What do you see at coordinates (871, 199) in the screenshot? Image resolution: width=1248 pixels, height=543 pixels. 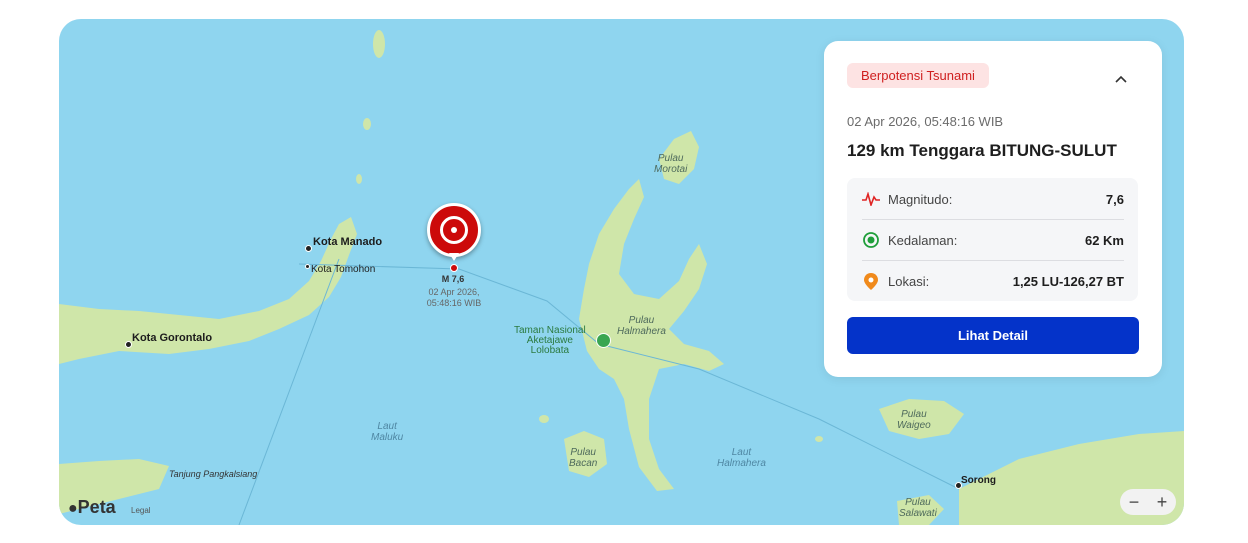 I see `pulse-icon` at bounding box center [871, 199].